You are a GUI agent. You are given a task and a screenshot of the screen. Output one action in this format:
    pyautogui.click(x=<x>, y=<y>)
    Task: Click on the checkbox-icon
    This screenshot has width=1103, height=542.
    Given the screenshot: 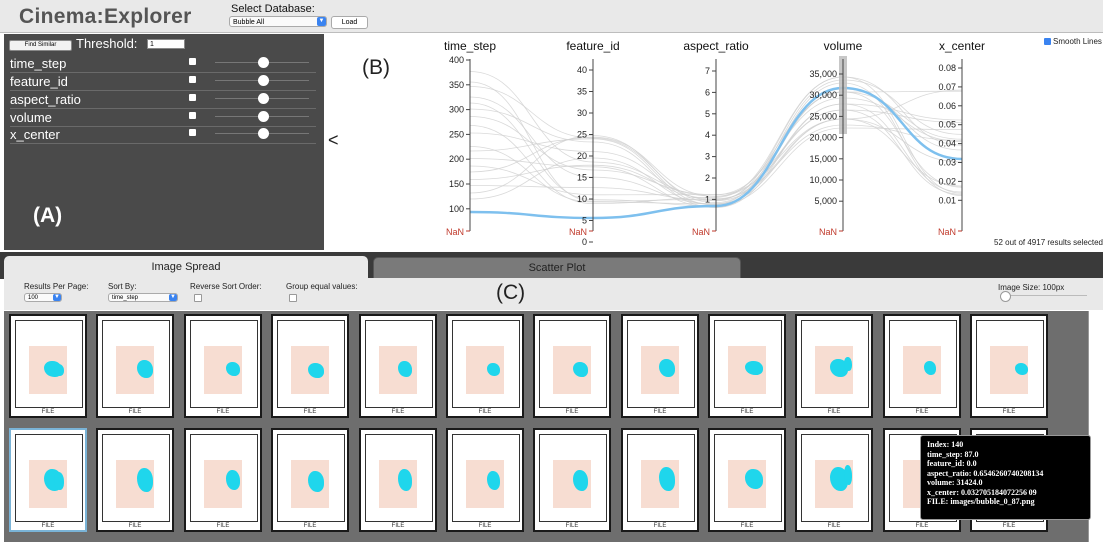 What is the action you would take?
    pyautogui.click(x=1047, y=42)
    